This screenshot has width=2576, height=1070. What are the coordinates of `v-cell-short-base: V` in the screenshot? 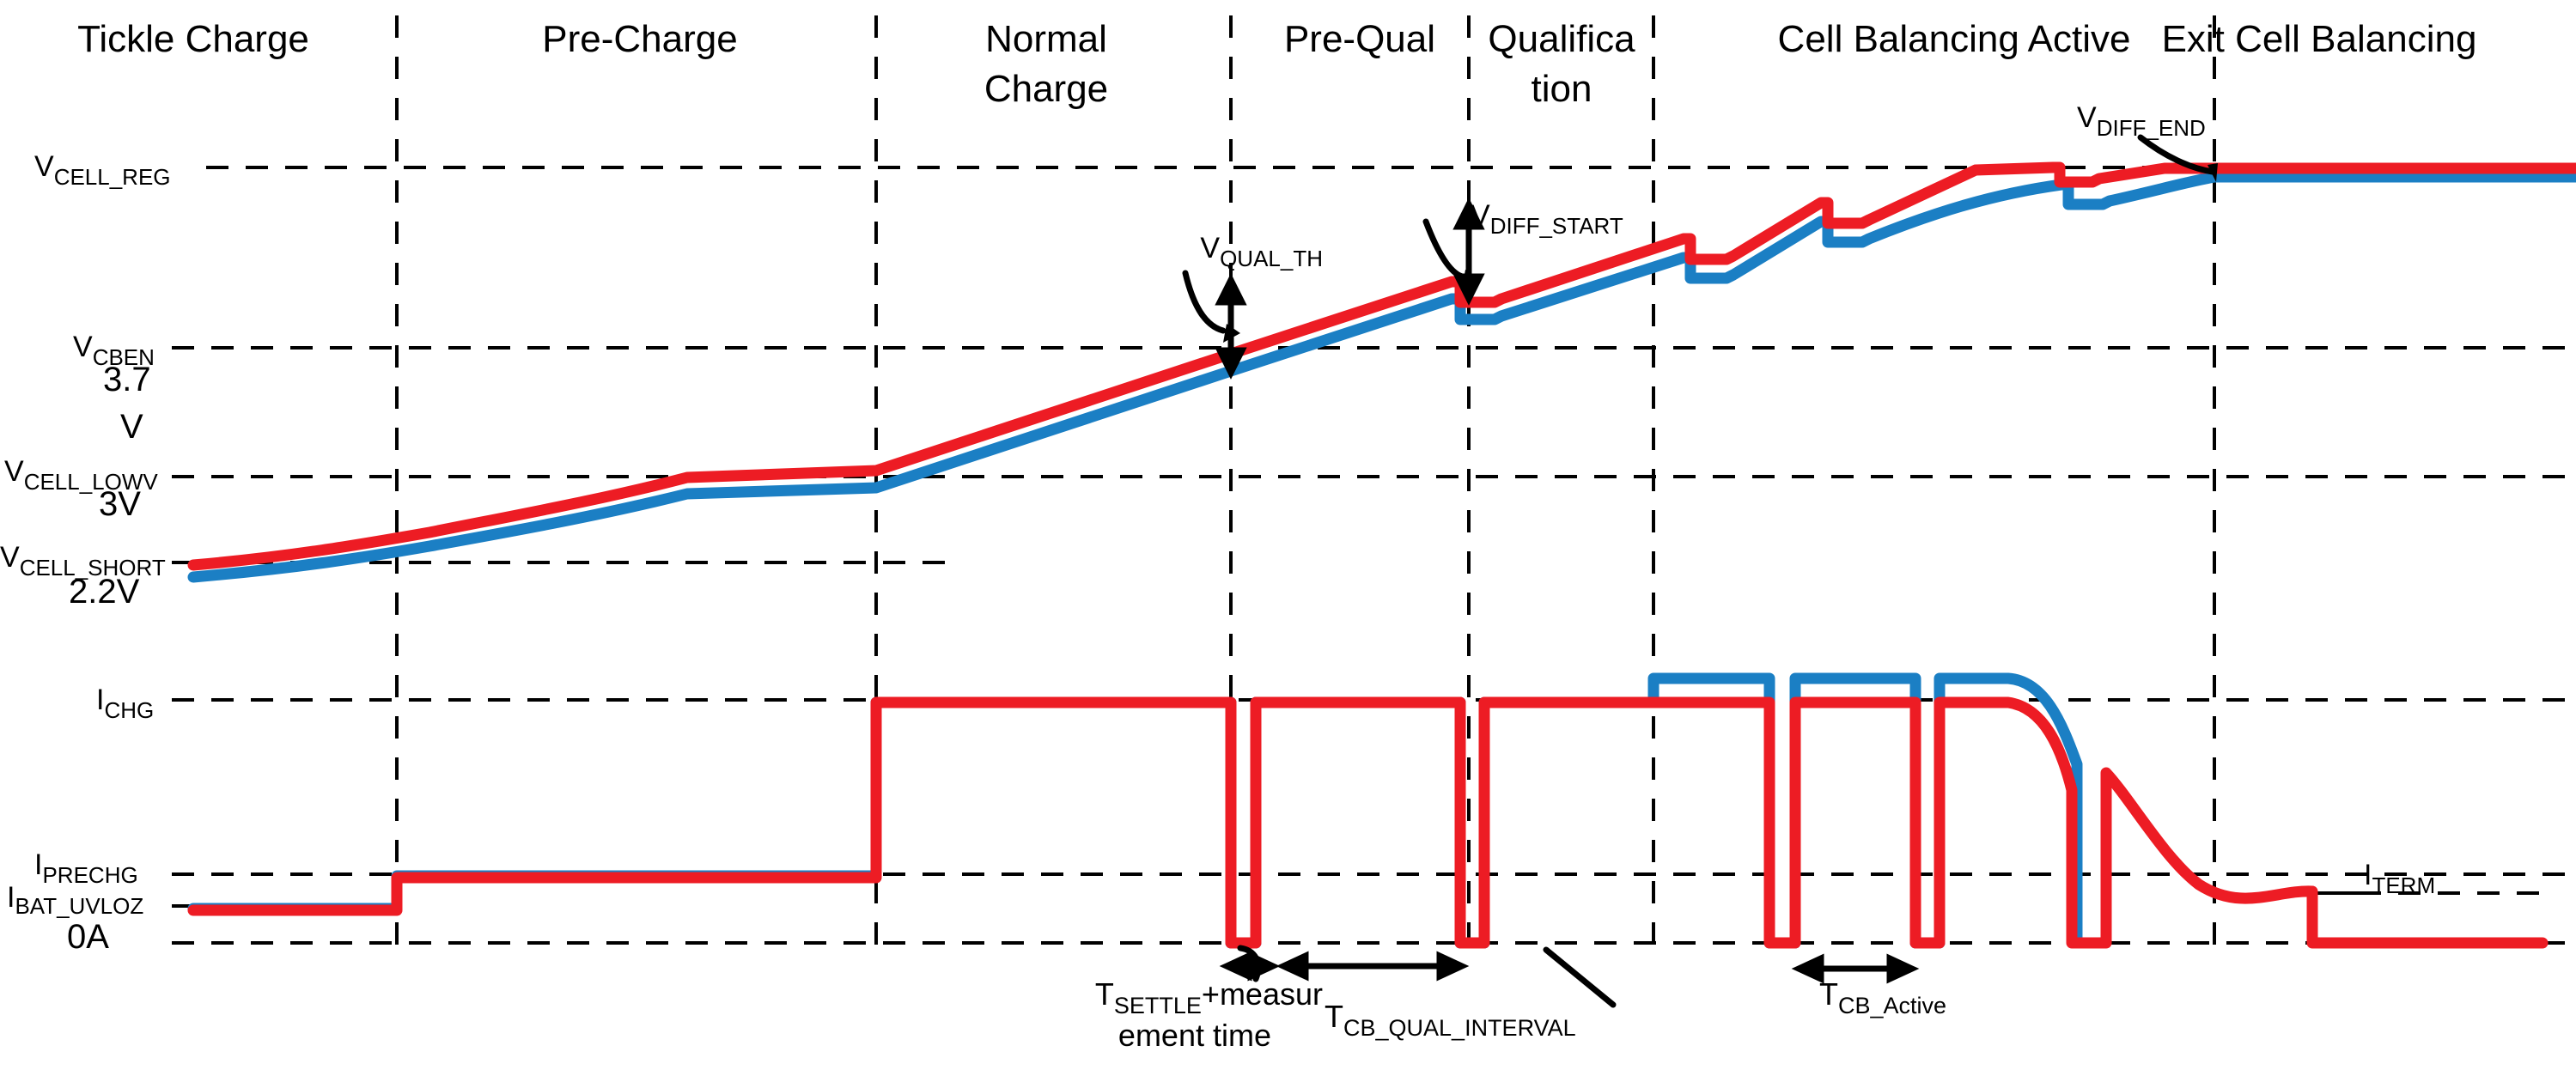 It's located at (10, 557).